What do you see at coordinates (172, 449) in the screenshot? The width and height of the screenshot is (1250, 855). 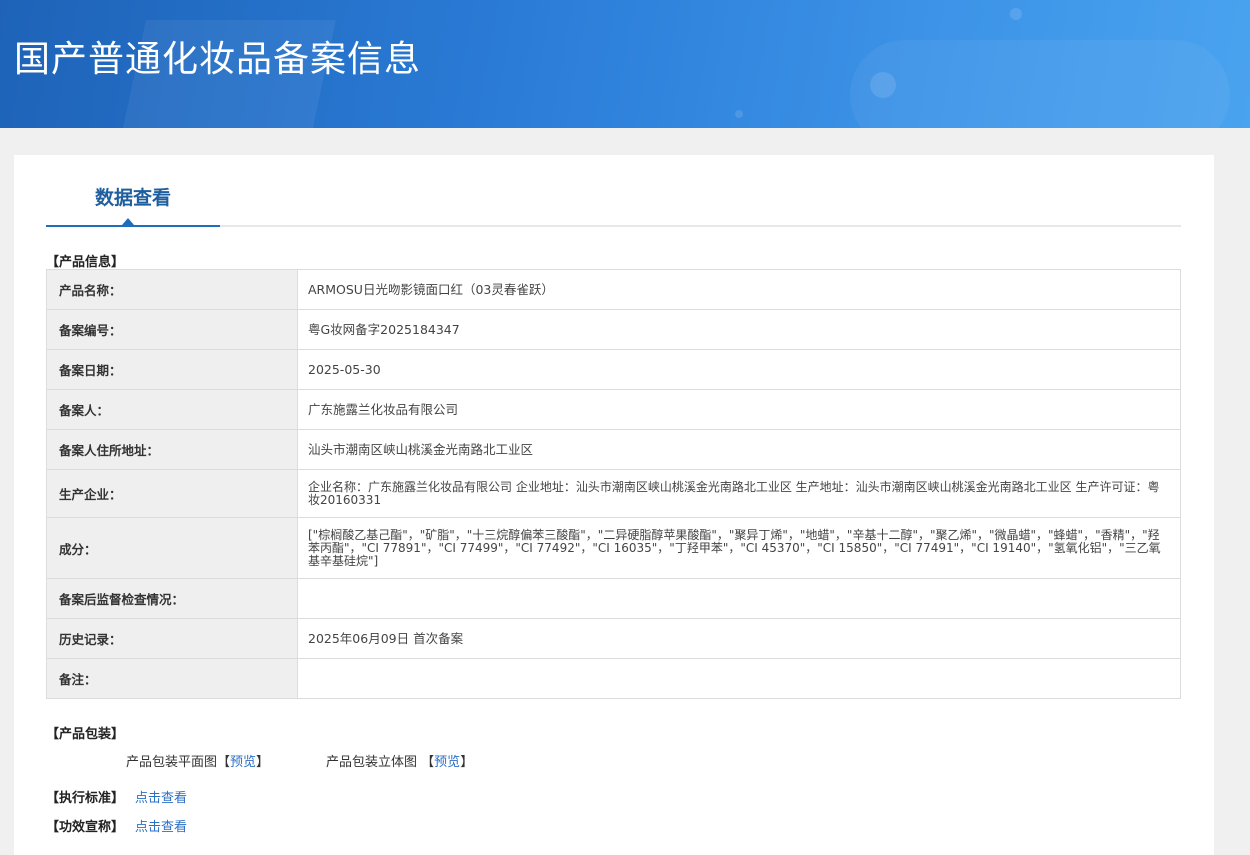 I see `info-row-key: 备案人住所地址：` at bounding box center [172, 449].